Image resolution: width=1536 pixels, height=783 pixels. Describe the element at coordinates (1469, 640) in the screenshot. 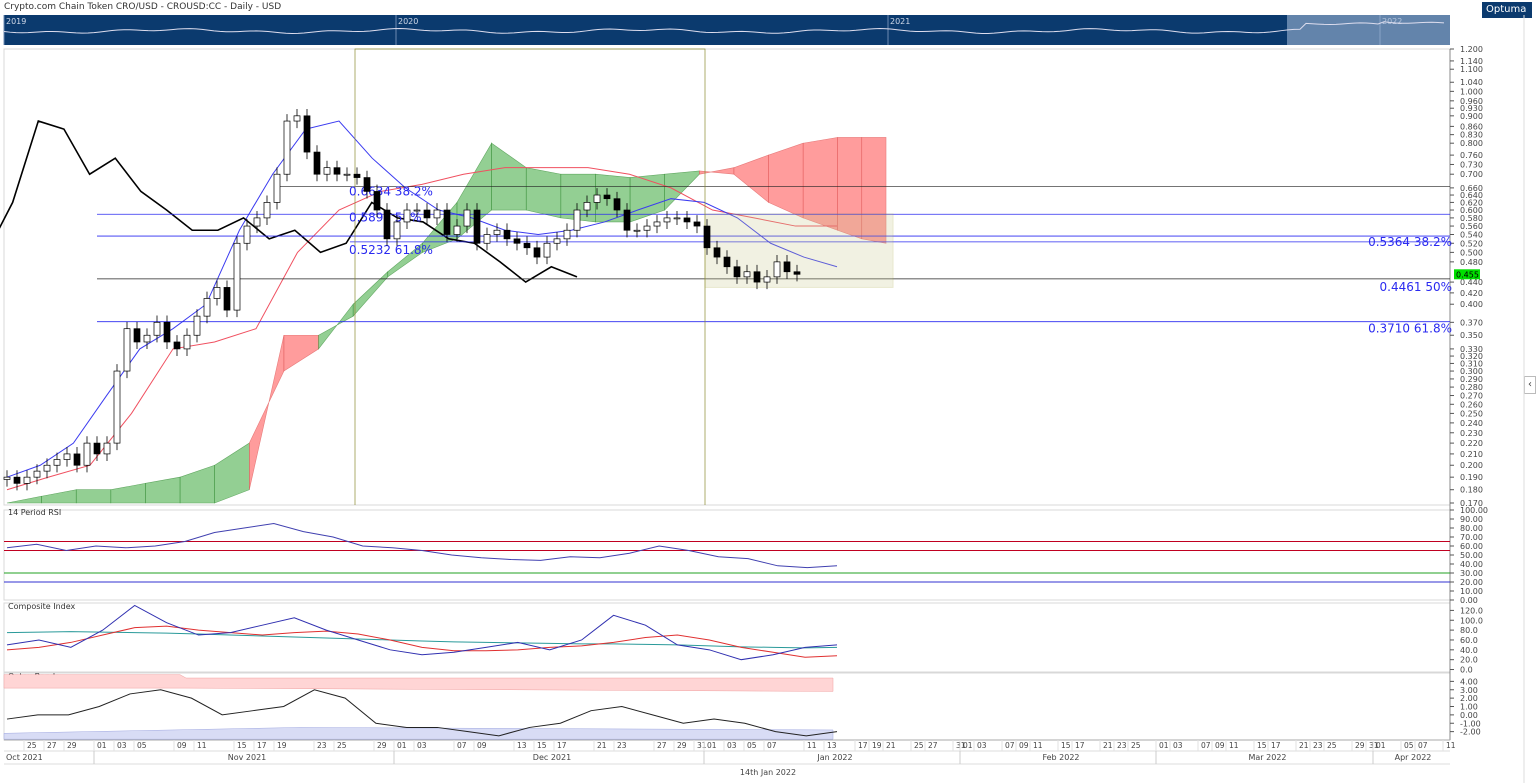

I see `y-tick-label: 60.0` at that location.